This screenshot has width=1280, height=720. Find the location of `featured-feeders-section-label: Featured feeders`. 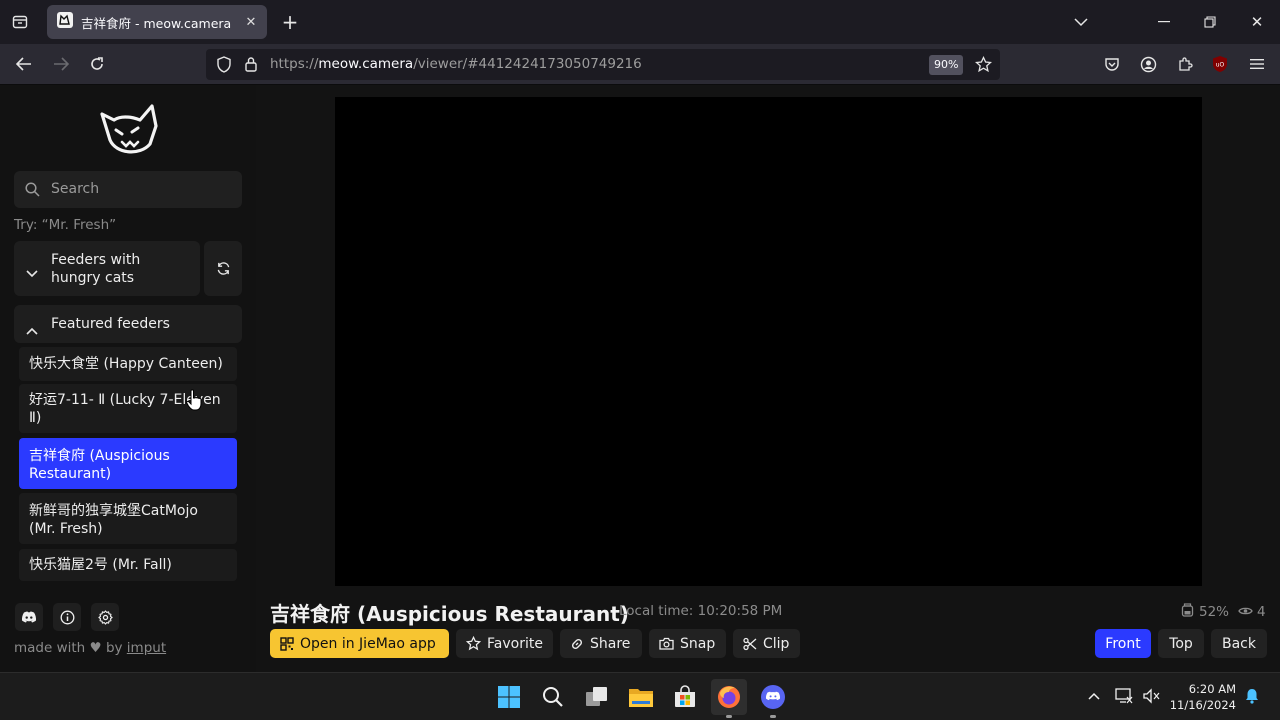

featured-feeders-section-label: Featured feeders is located at coordinates (110, 324).